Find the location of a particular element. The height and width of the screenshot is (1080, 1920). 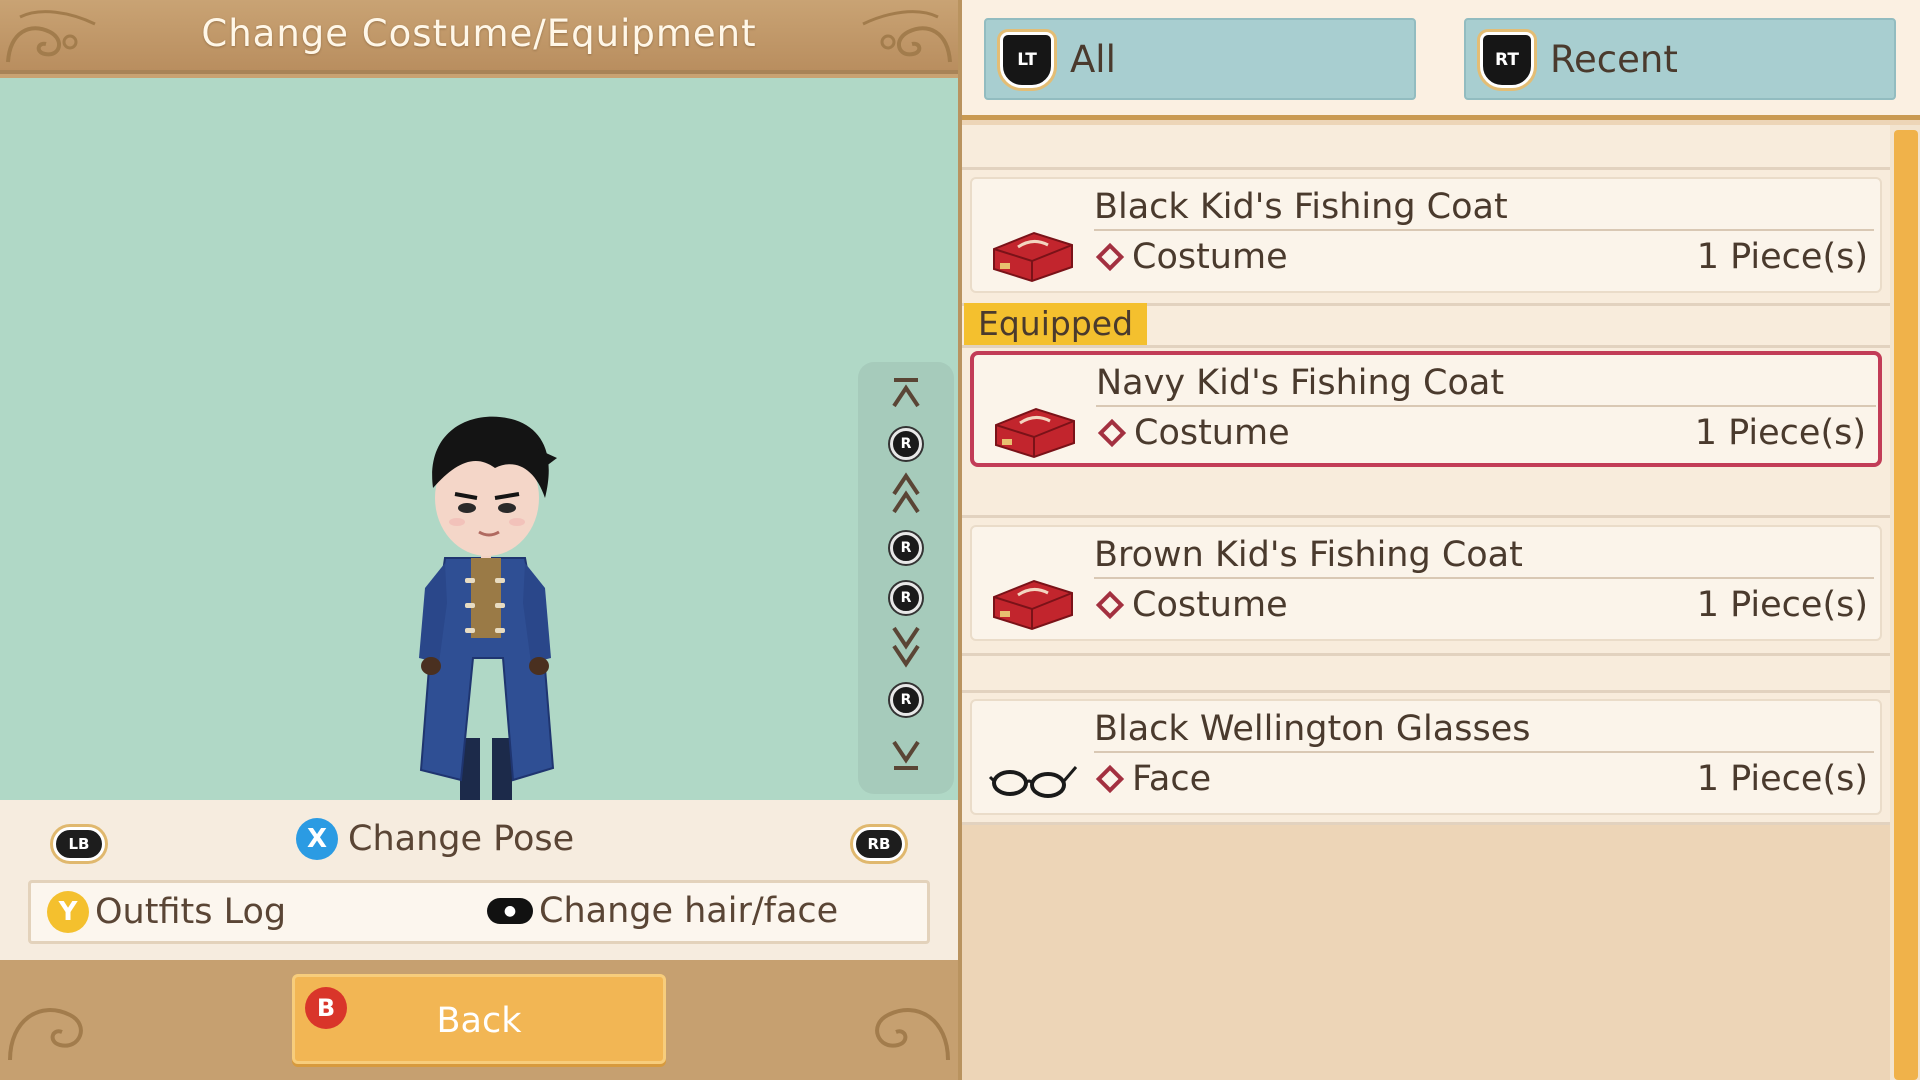

title-bar: Change Costume/Equipment is located at coordinates (479, 37).